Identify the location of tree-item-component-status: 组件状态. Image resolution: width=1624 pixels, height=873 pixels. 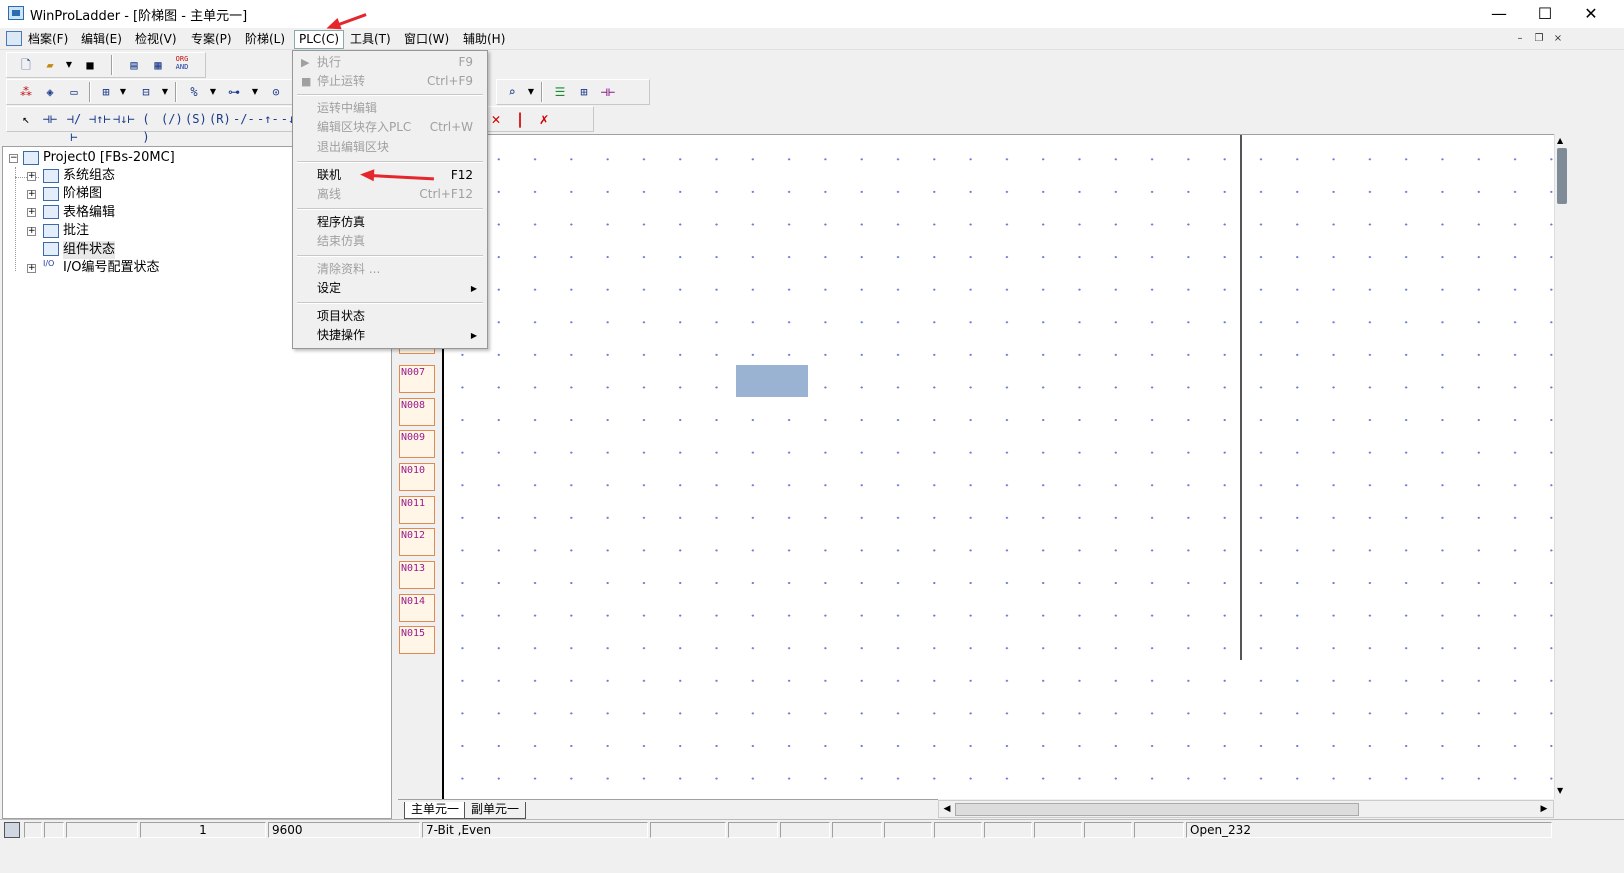
(89, 250).